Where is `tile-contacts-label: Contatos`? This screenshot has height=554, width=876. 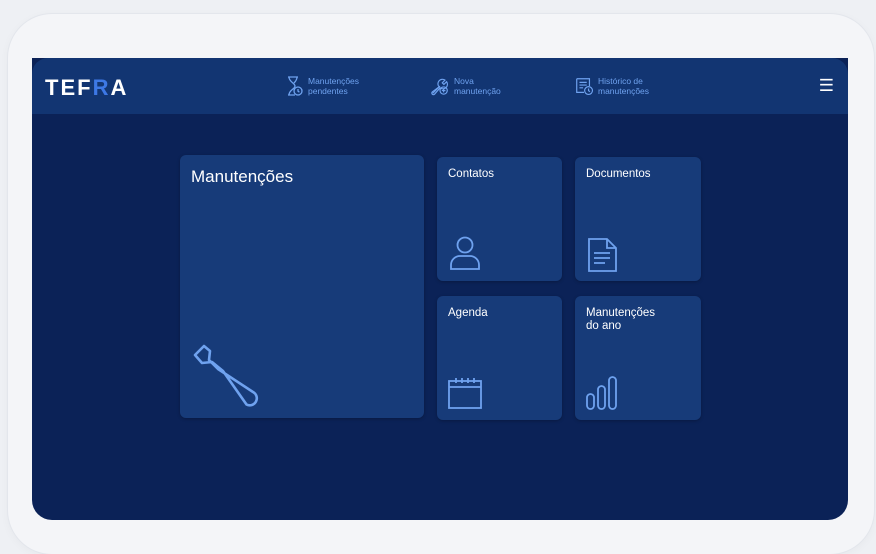
tile-contacts-label: Contatos is located at coordinates (471, 174).